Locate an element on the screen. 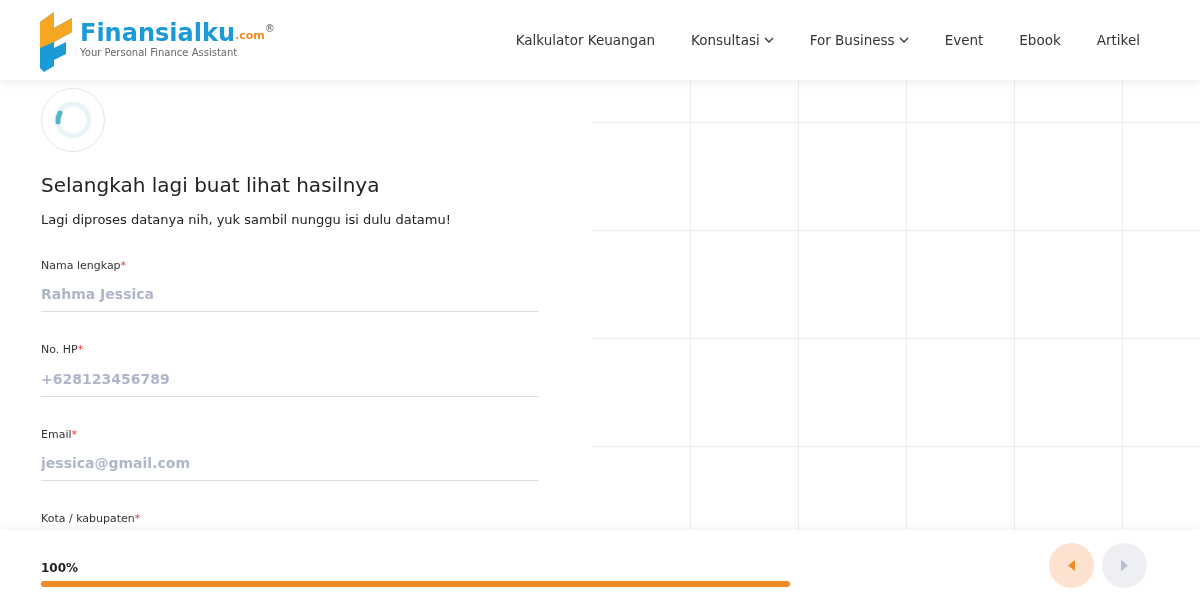  form-title: Selangkah lagi buat lihat hasilnya is located at coordinates (211, 185).